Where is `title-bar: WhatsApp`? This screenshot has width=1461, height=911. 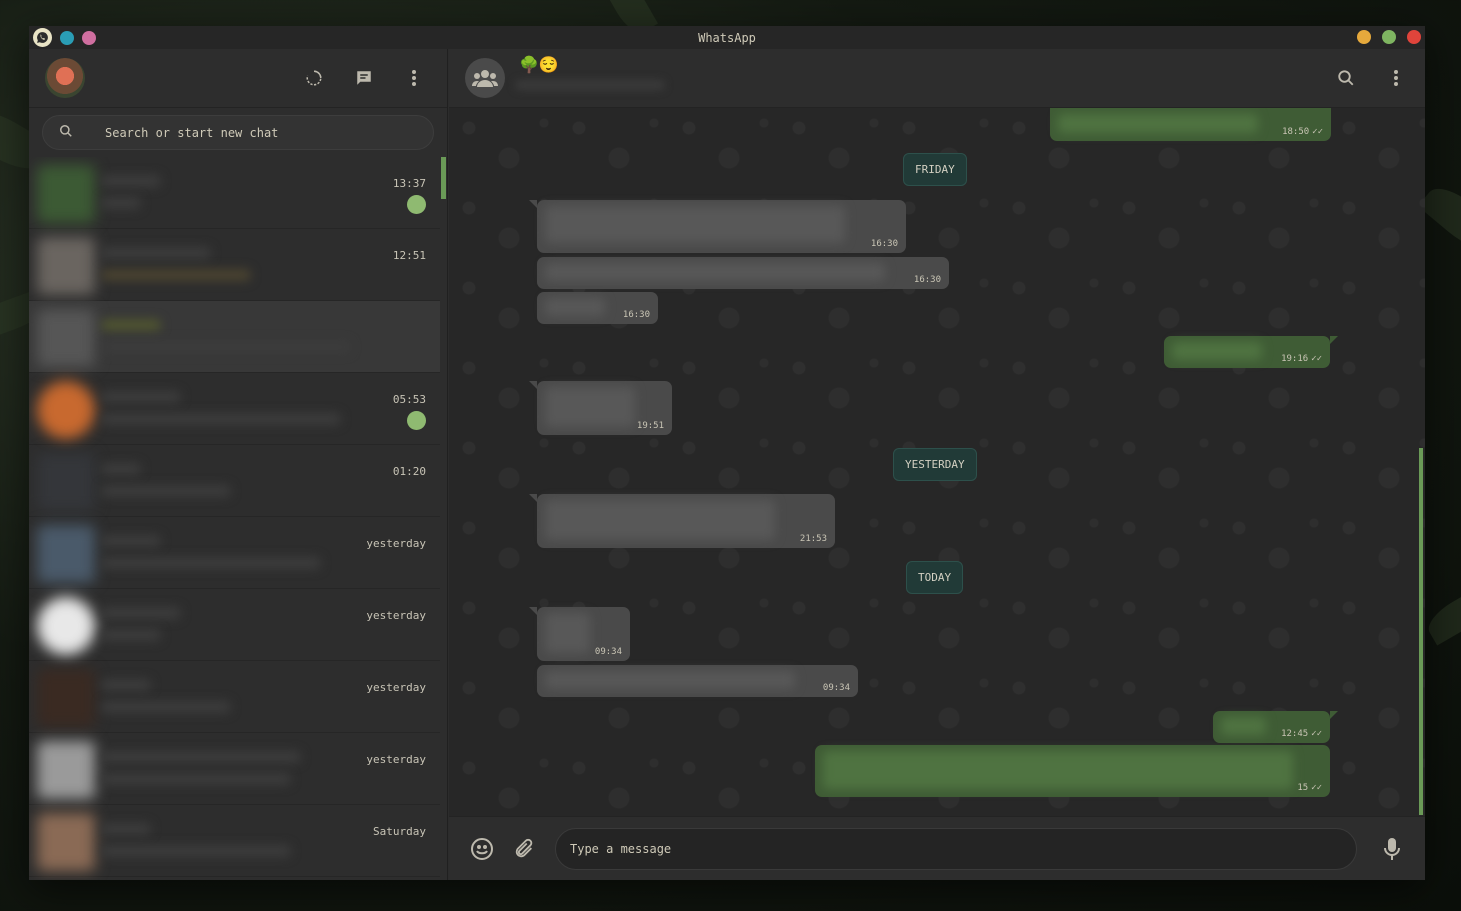
title-bar: WhatsApp is located at coordinates (727, 37).